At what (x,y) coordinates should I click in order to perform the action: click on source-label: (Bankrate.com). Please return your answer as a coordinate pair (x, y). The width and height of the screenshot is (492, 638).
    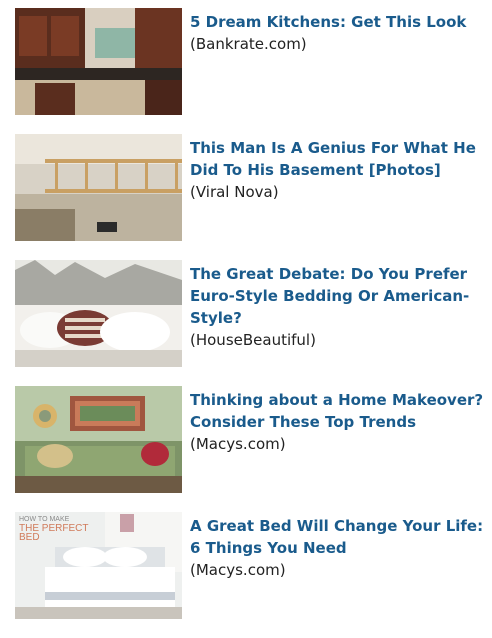
    Looking at the image, I should click on (248, 44).